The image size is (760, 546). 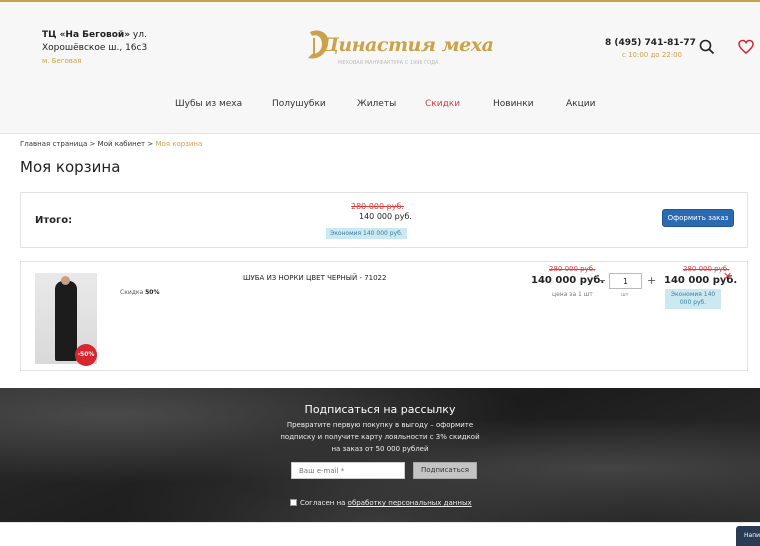 I want to click on subscribe-button: Подписаться, so click(x=445, y=470).